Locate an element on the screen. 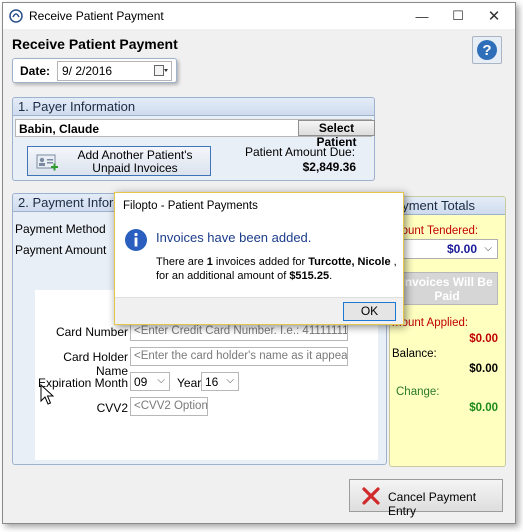  dialog-title: Filopto - Patient Payments is located at coordinates (190, 206).